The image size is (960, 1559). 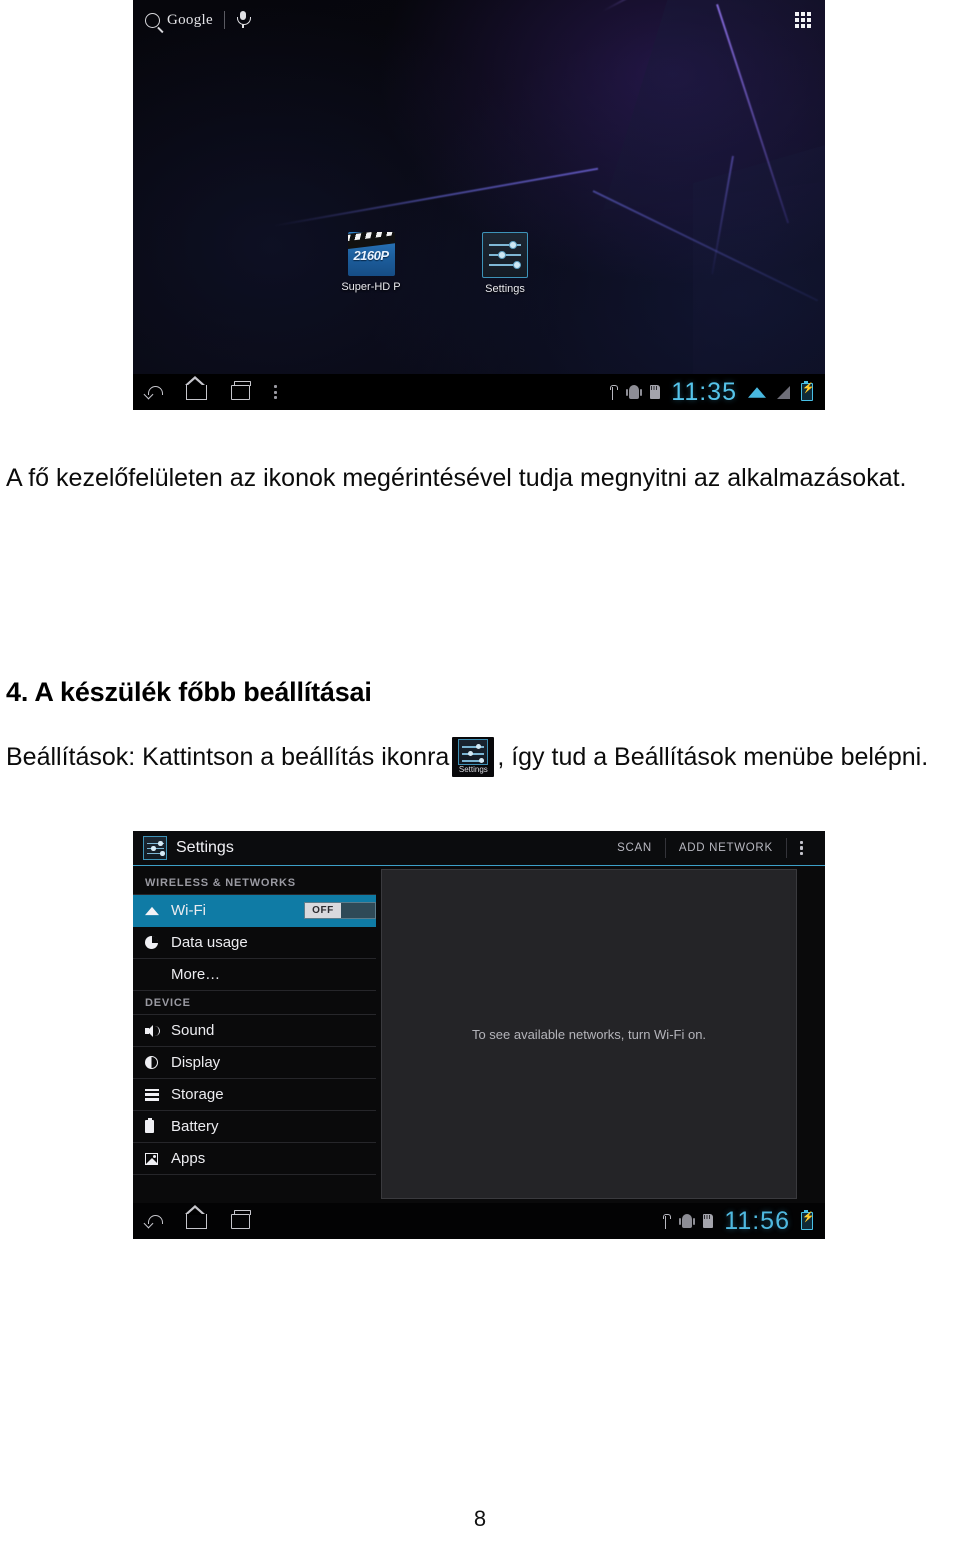 What do you see at coordinates (193, 1030) in the screenshot?
I see `settings-item-label: Sound` at bounding box center [193, 1030].